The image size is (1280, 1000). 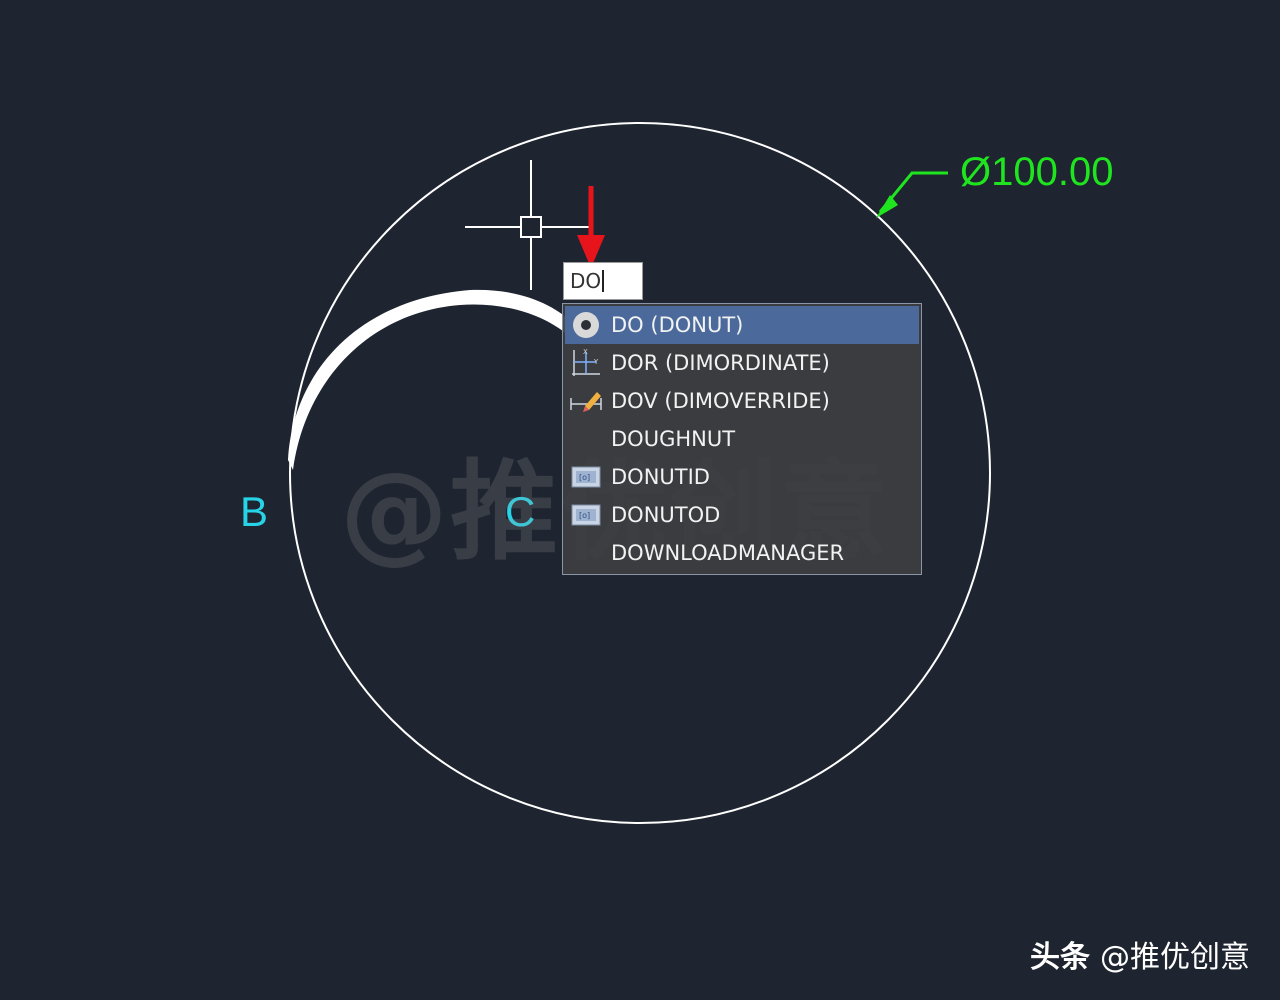 I want to click on autocomplete-item-donut: DO (DONUT), so click(x=742, y=325).